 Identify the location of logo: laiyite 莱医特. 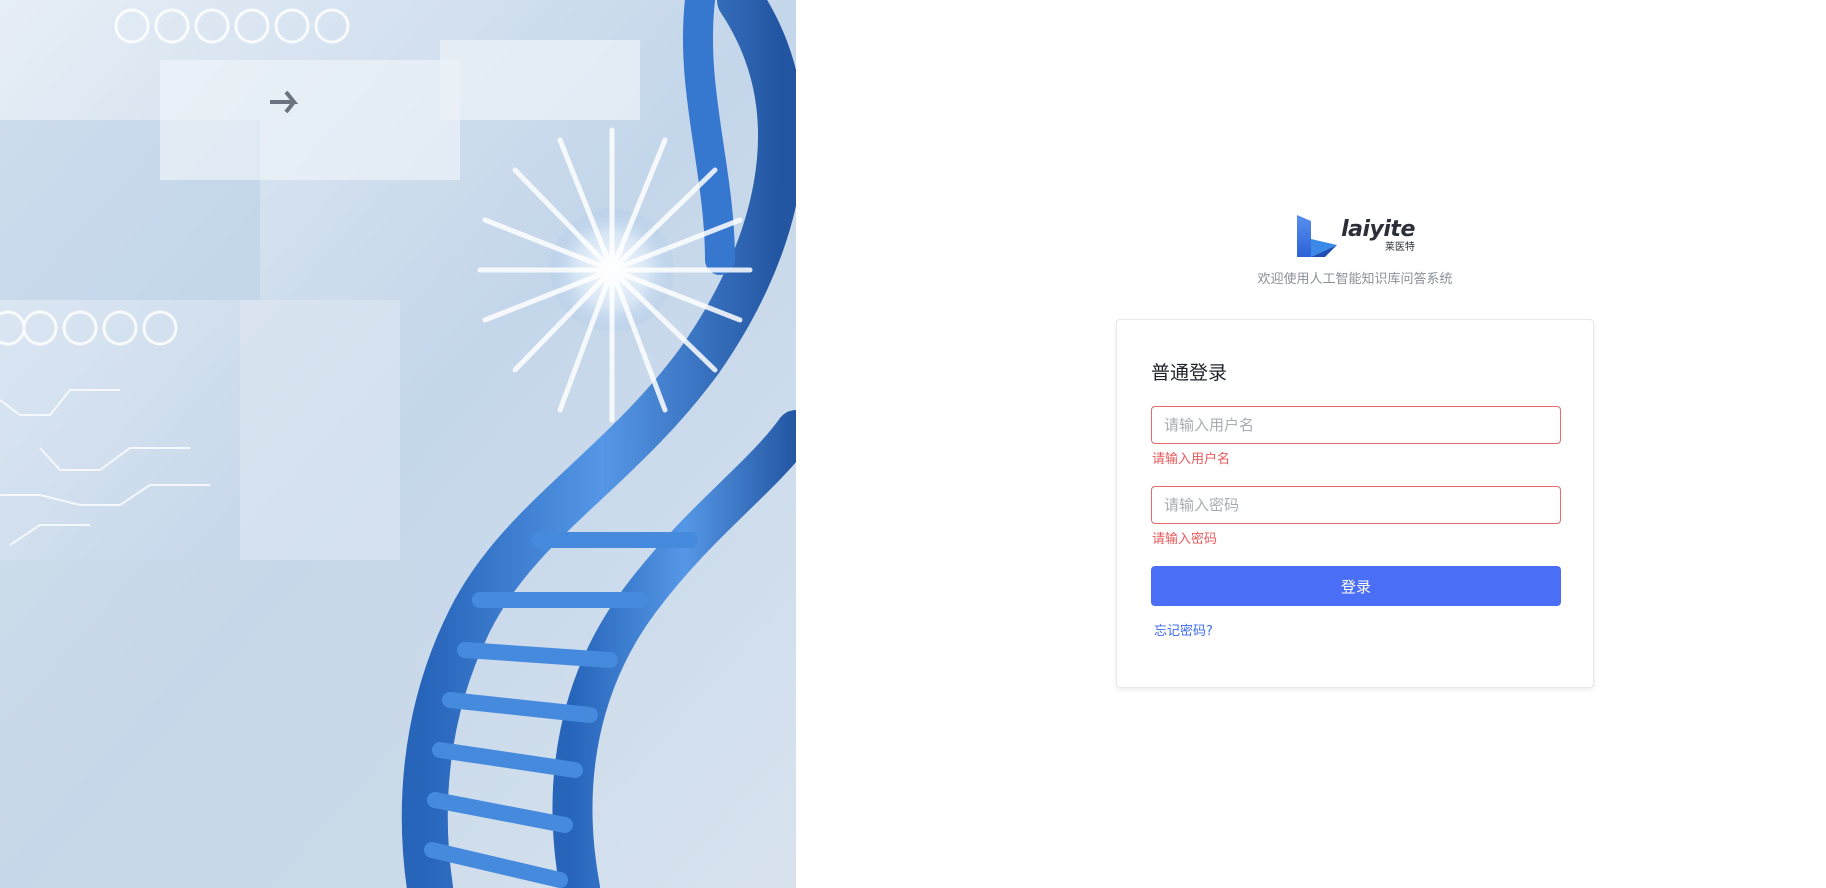
(1355, 236).